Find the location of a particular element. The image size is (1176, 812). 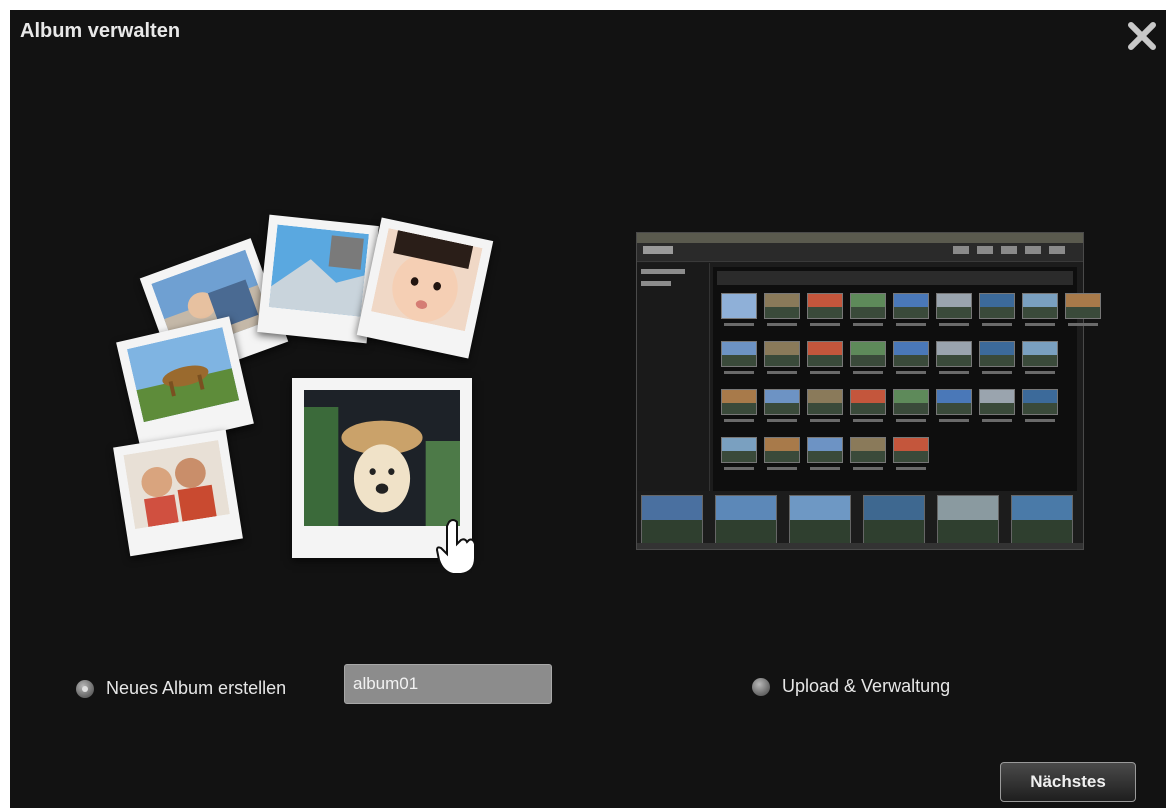

upload-manage-option: Upload & Verwaltung is located at coordinates (851, 686).